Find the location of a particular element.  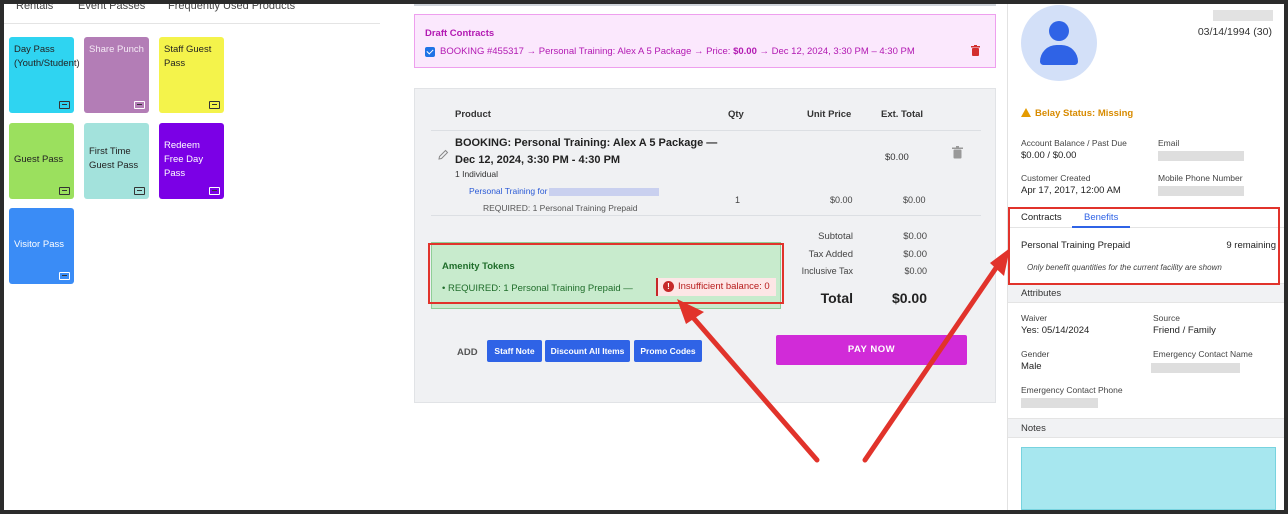

redacted-emergency-phone is located at coordinates (1059, 403).